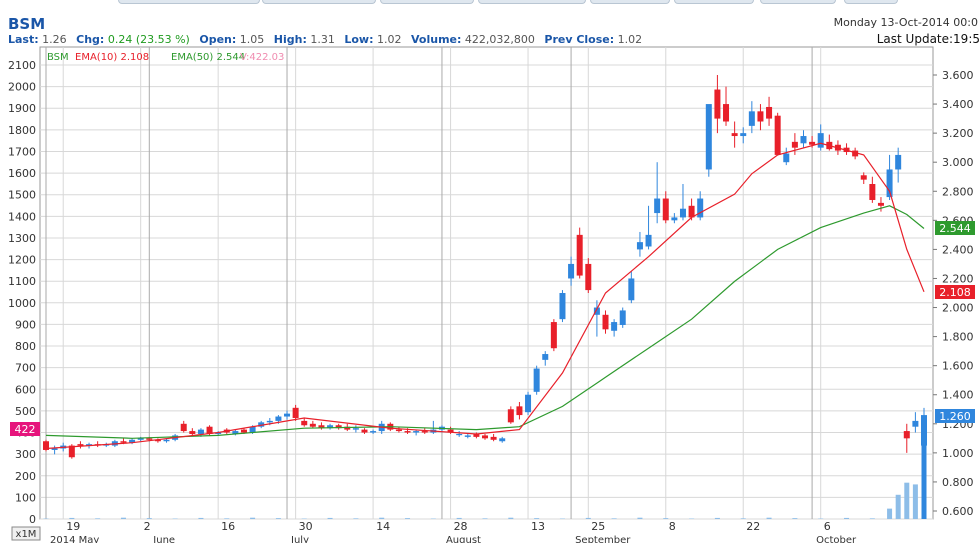  What do you see at coordinates (958, 191) in the screenshot?
I see `price-tick-label: 2.800` at bounding box center [958, 191].